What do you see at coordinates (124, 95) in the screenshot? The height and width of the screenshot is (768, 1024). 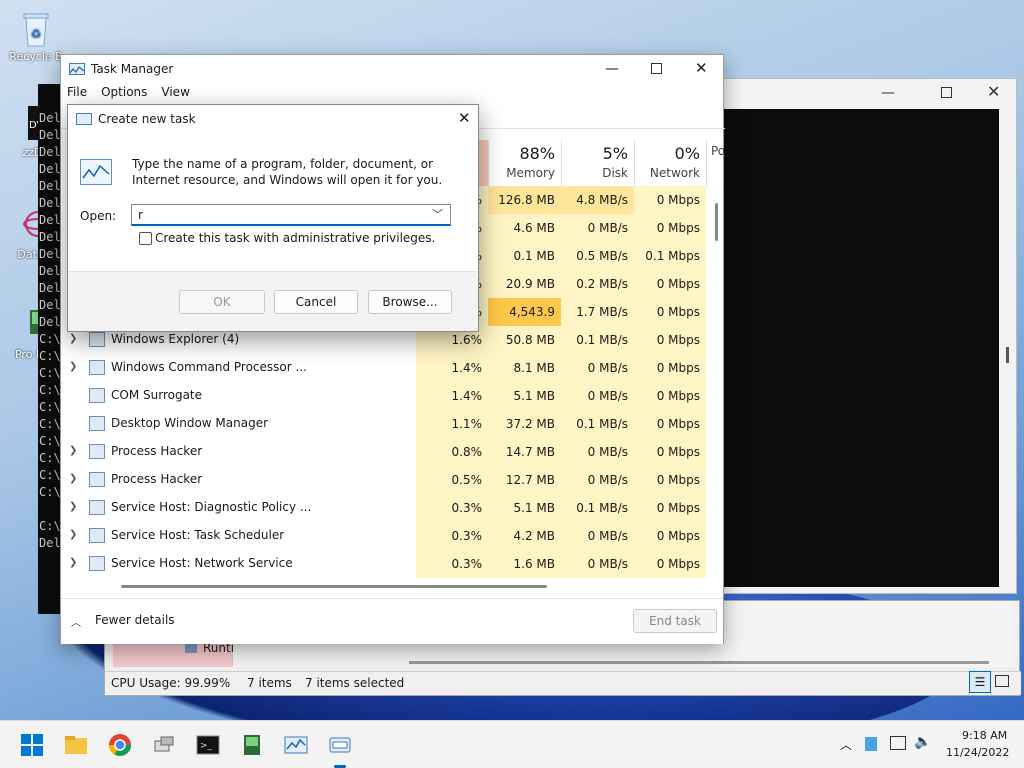 I see `menu-options: Options` at bounding box center [124, 95].